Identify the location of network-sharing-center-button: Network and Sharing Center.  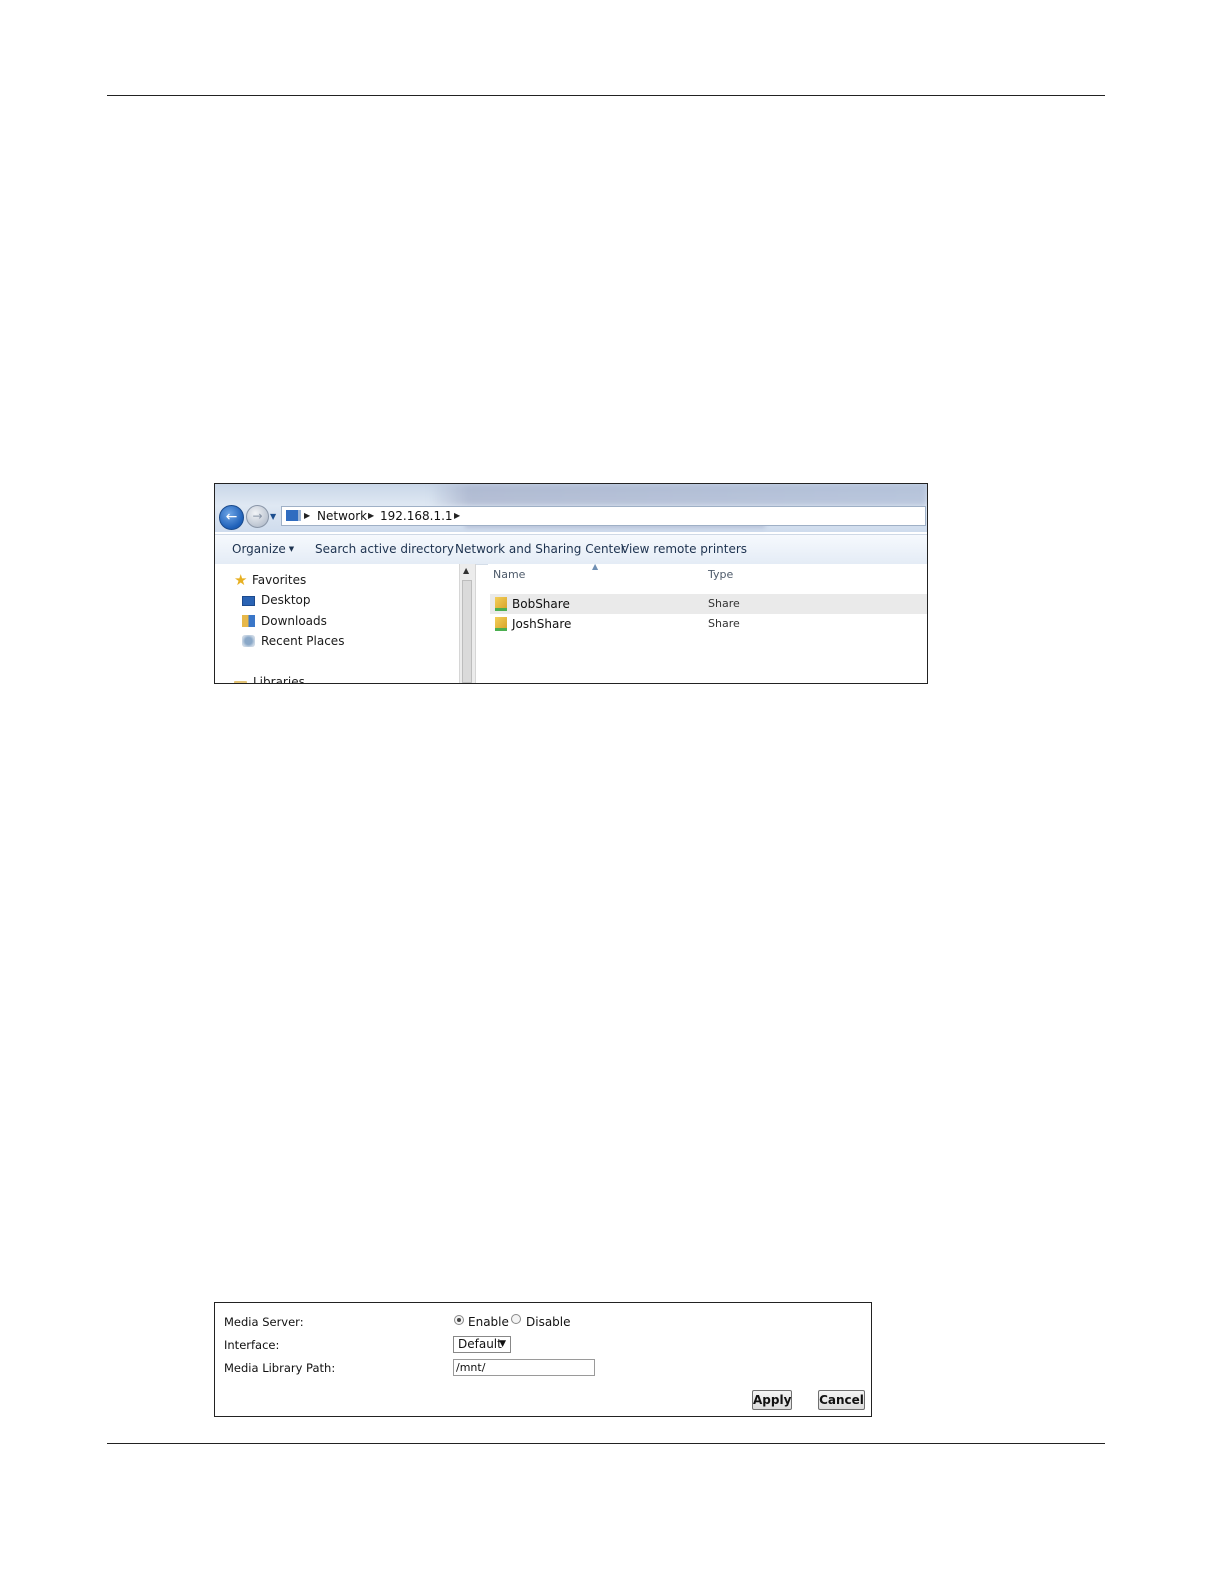
(540, 549).